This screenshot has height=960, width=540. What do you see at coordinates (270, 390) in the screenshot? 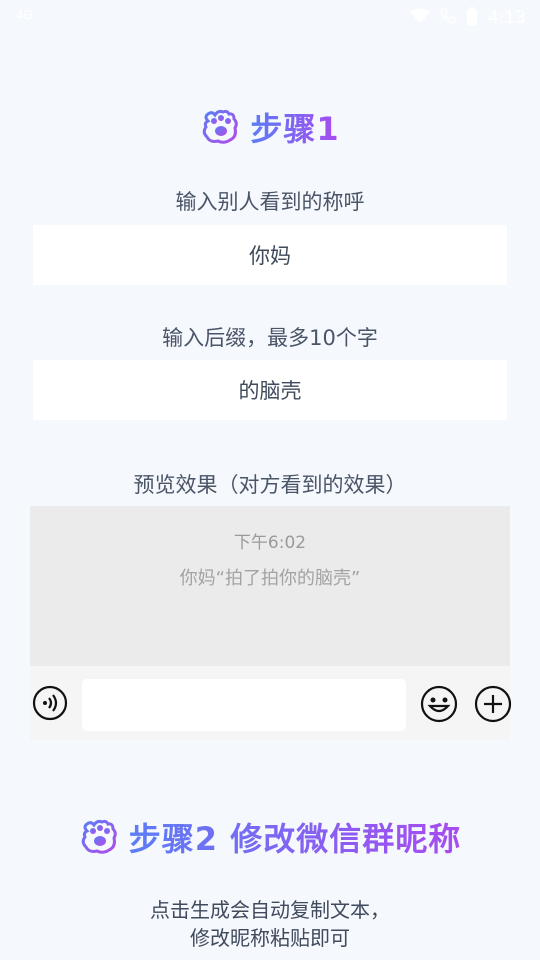
I see `suffix-input: 的脑壳` at bounding box center [270, 390].